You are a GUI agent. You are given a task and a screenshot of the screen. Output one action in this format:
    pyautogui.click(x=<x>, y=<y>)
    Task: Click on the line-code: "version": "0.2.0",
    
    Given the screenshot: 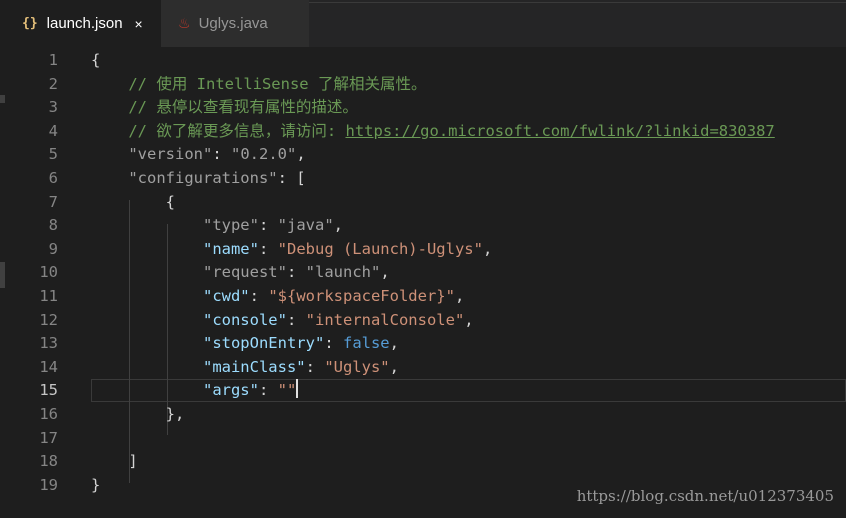 What is the action you would take?
    pyautogui.click(x=198, y=154)
    